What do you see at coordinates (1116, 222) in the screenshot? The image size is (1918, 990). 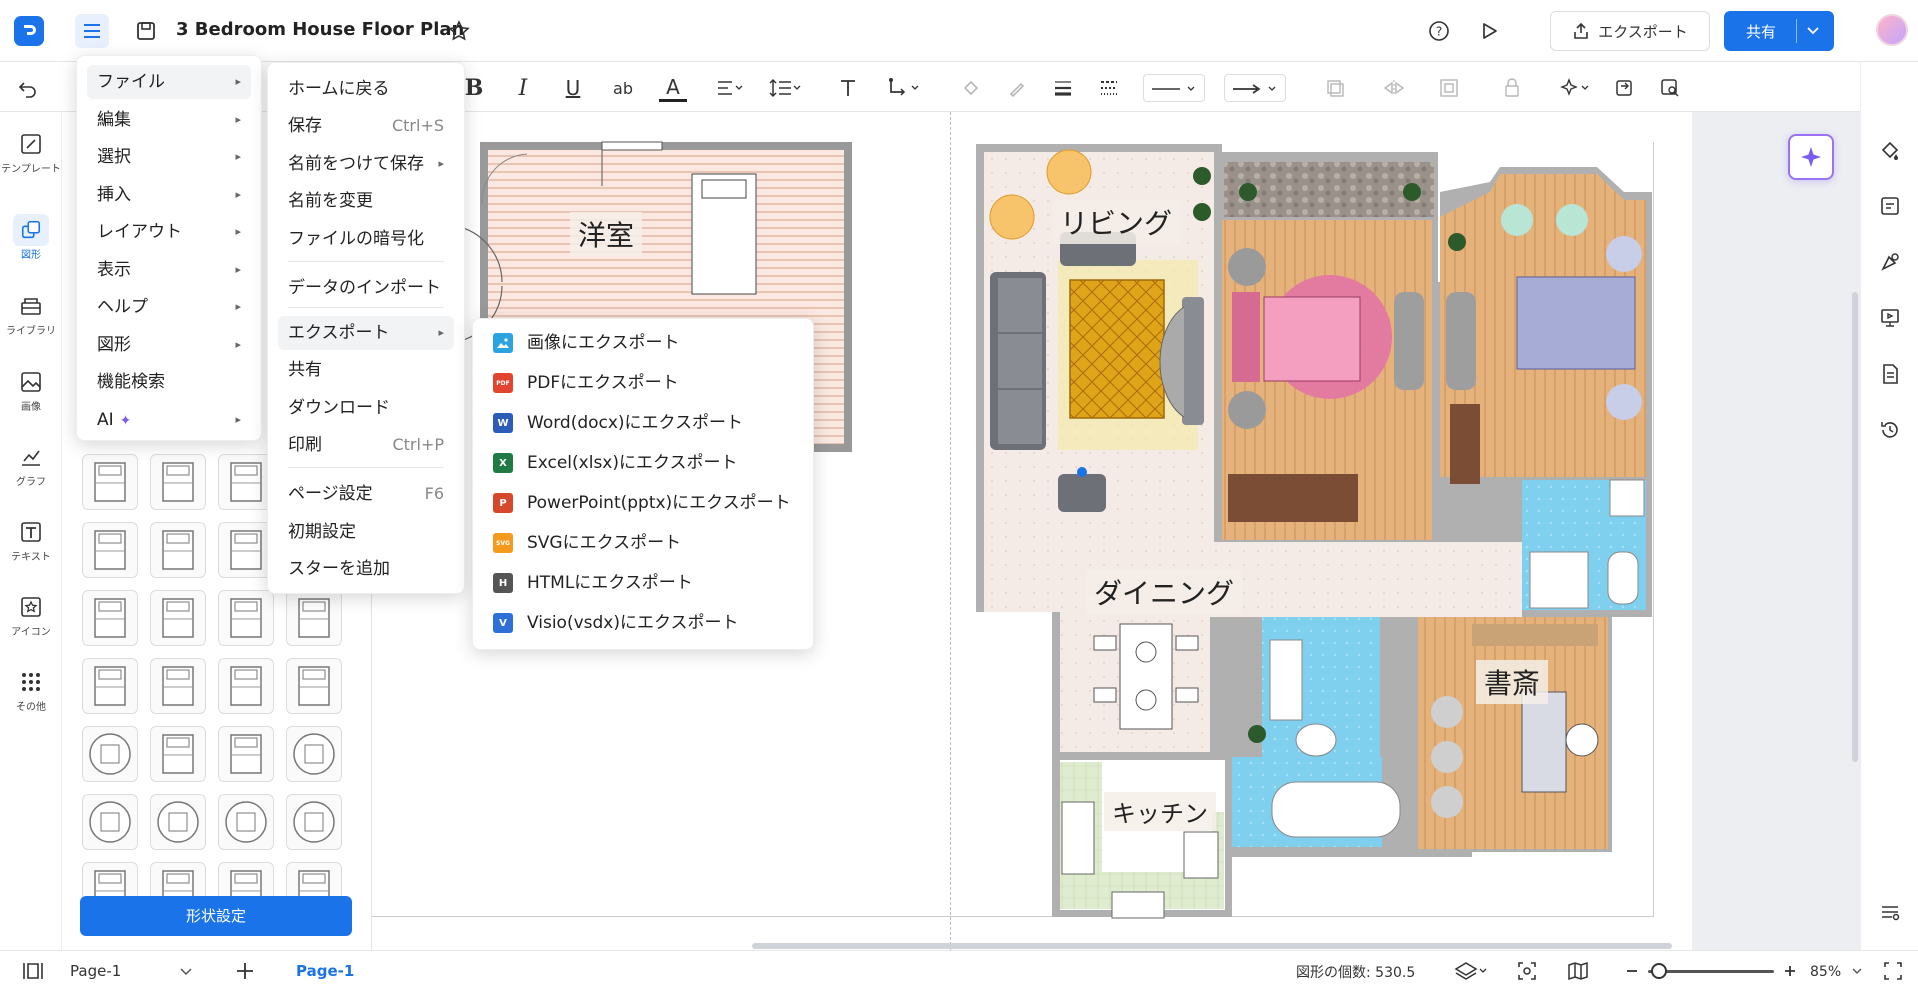 I see `room-label-living: リビング` at bounding box center [1116, 222].